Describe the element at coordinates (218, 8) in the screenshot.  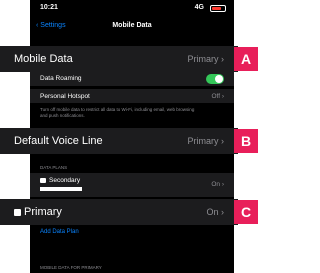
I see `battery-icon` at that location.